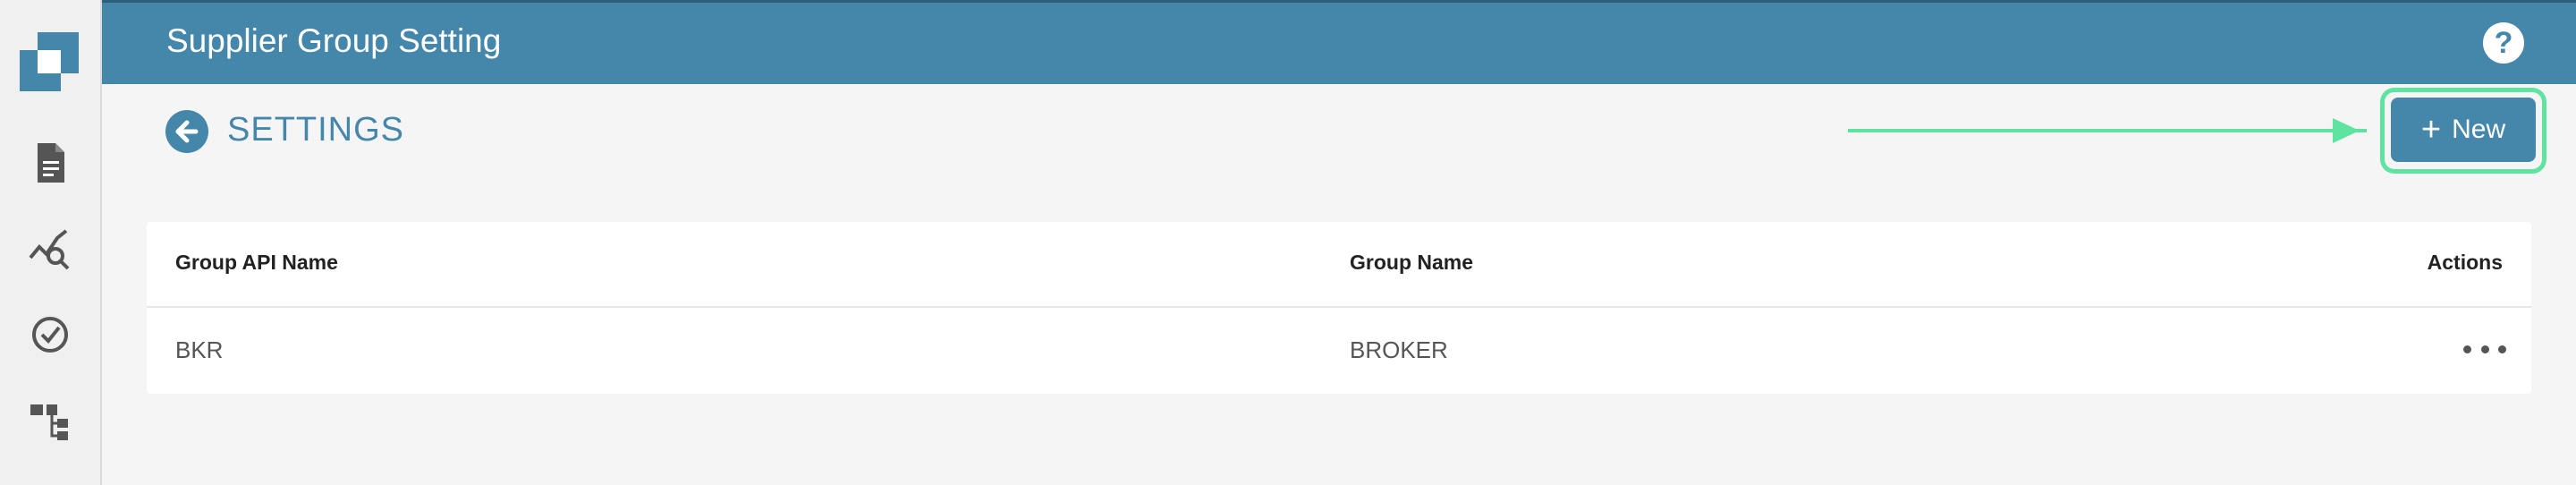 This screenshot has height=485, width=2576. What do you see at coordinates (50, 334) in the screenshot?
I see `check-circle-icon` at bounding box center [50, 334].